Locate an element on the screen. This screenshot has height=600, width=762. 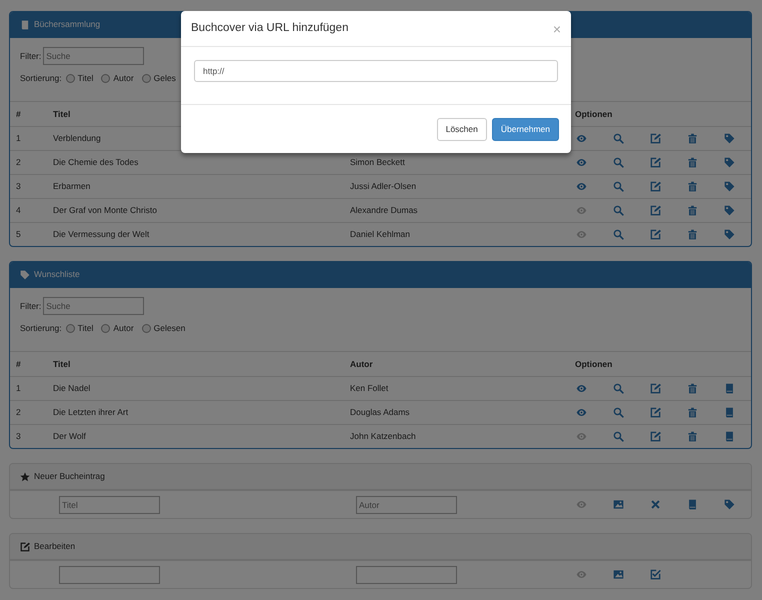
table-cell-text: Erbarmen is located at coordinates (72, 186).